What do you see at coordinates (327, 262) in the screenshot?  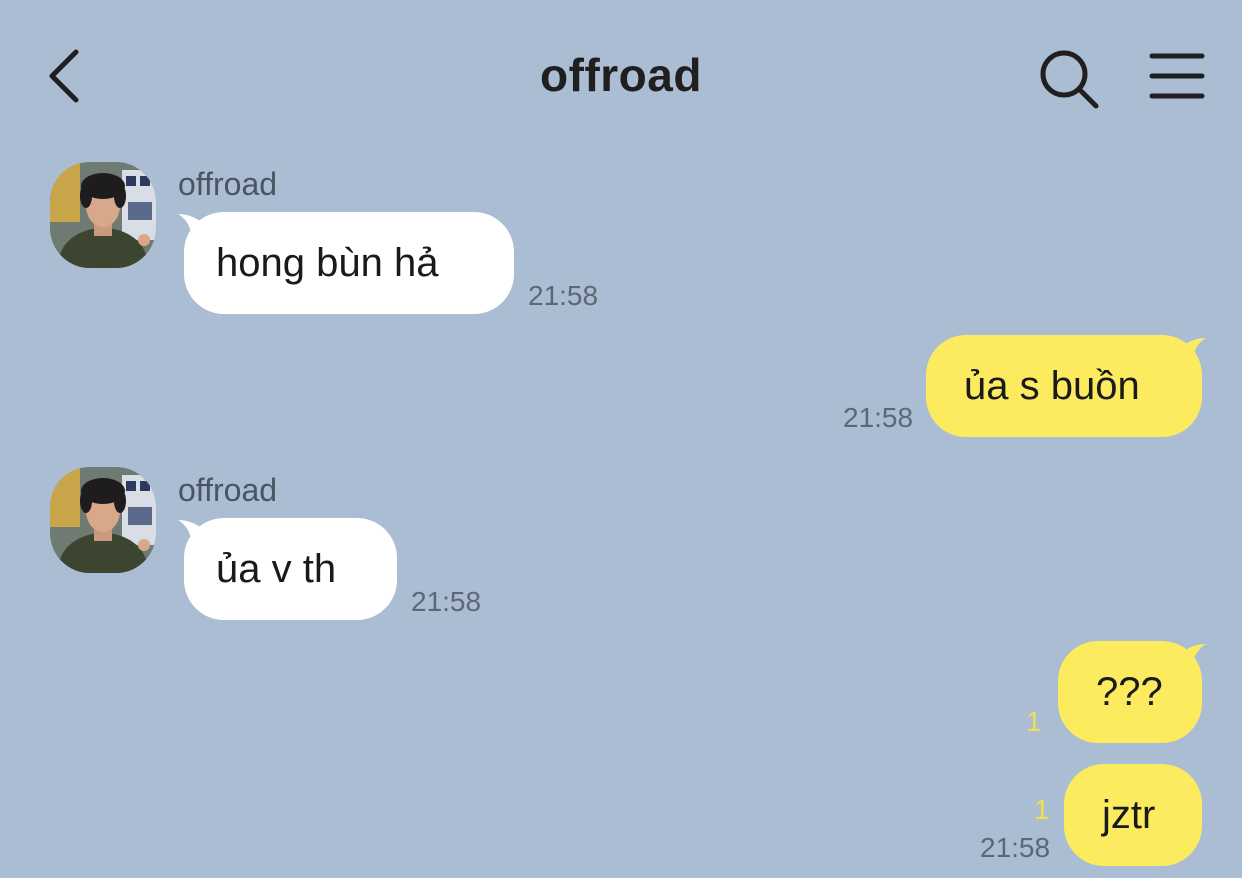 I see `message-text: hong bùn hả` at bounding box center [327, 262].